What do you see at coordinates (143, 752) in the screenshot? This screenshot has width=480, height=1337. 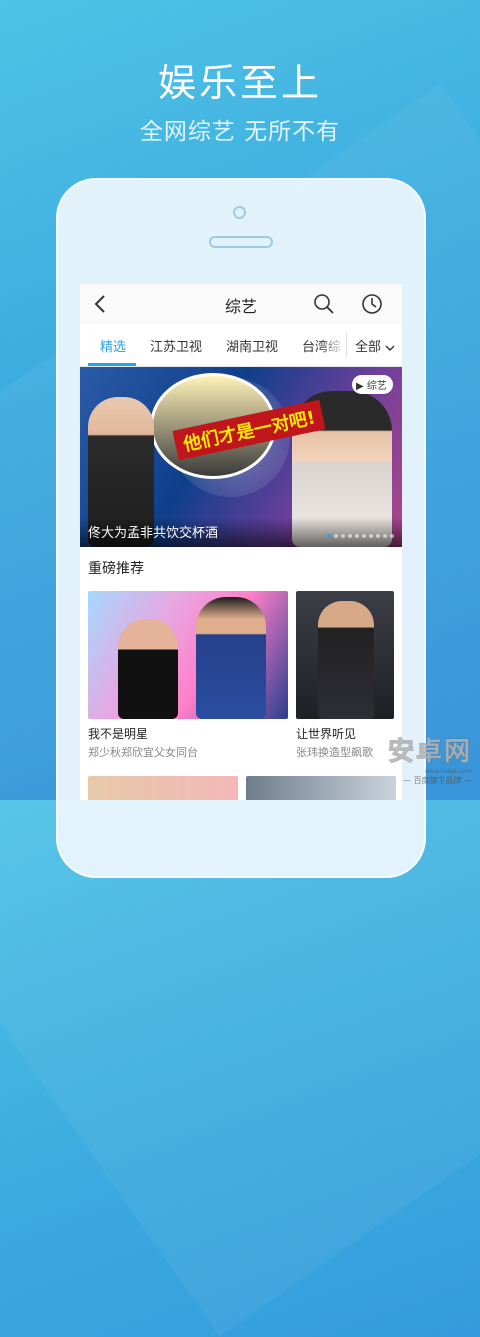 I see `card-subtitle: 郑少秋郑欣宜父女同台` at bounding box center [143, 752].